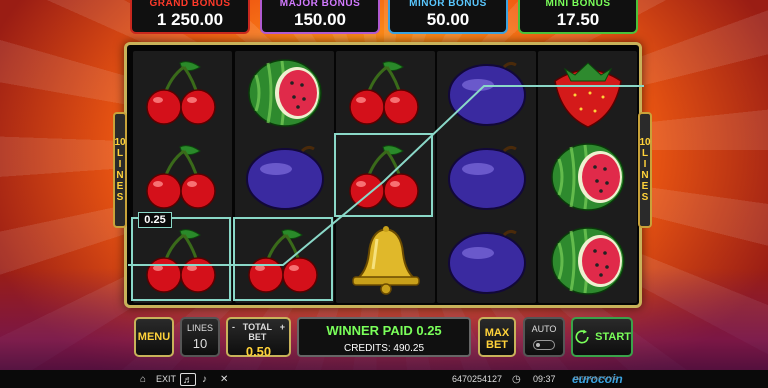 The image size is (768, 388). What do you see at coordinates (204, 379) in the screenshot?
I see `speaker-icon: ♪` at bounding box center [204, 379].